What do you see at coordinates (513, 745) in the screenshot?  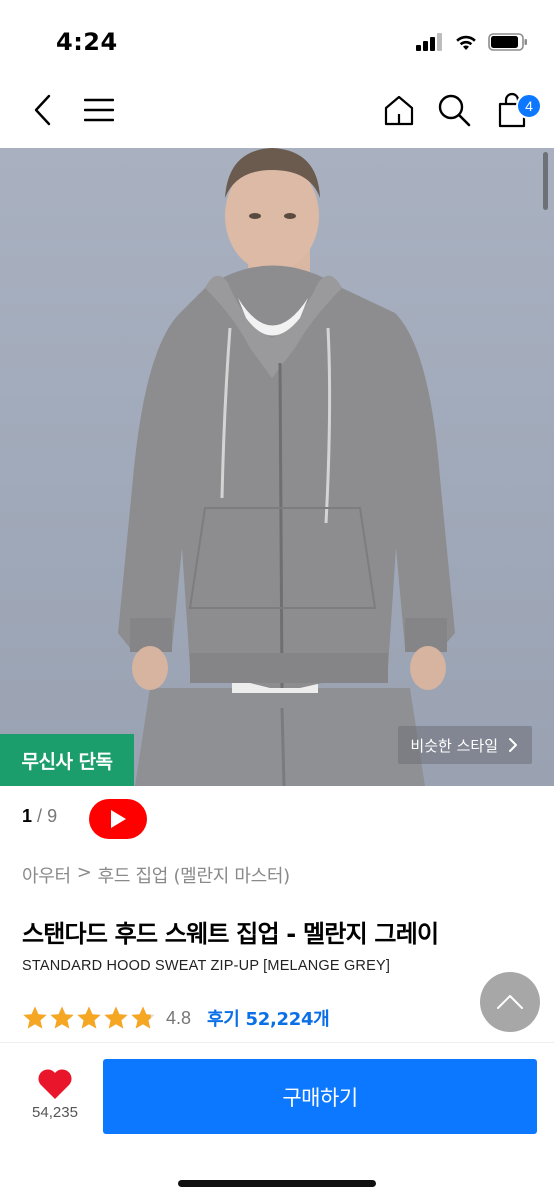 I see `chevron-right-icon` at bounding box center [513, 745].